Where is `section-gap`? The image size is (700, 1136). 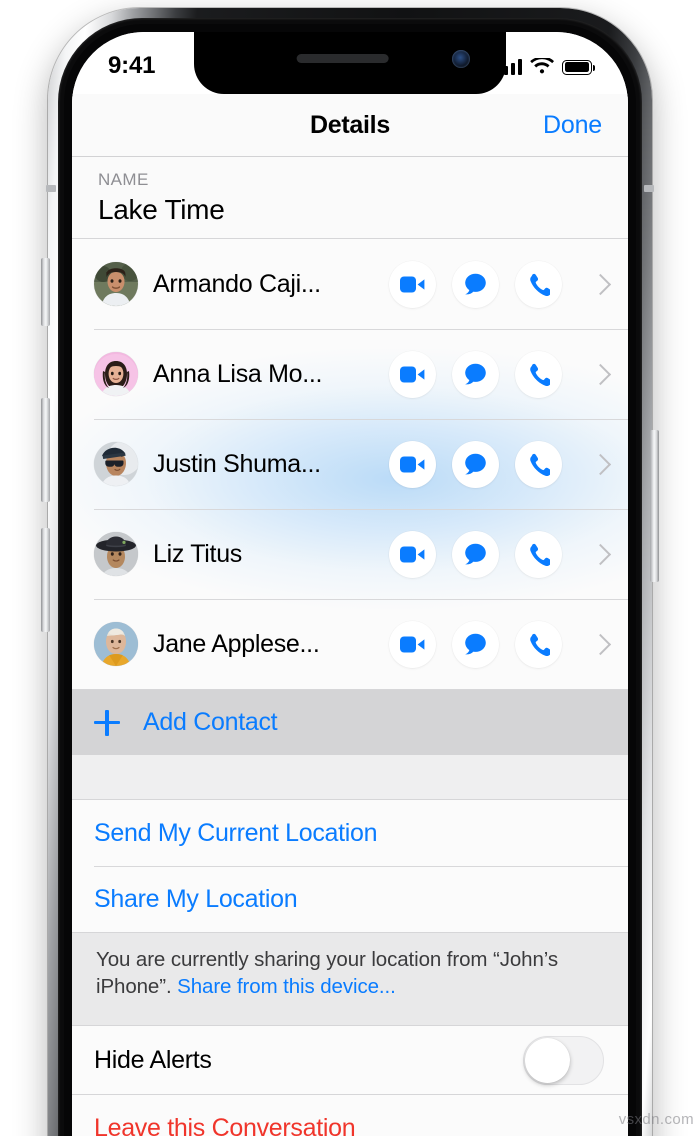 section-gap is located at coordinates (350, 777).